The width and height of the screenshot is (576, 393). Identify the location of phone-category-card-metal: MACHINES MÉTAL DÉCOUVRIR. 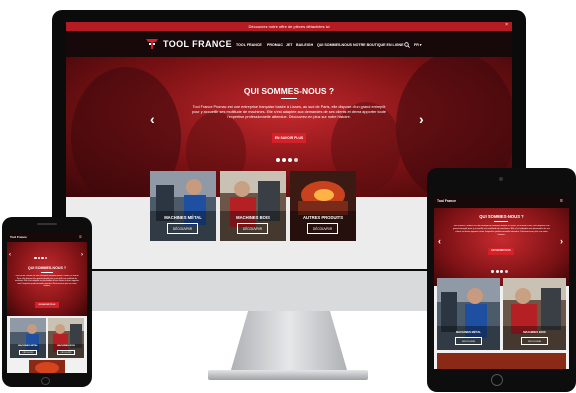
(28, 338).